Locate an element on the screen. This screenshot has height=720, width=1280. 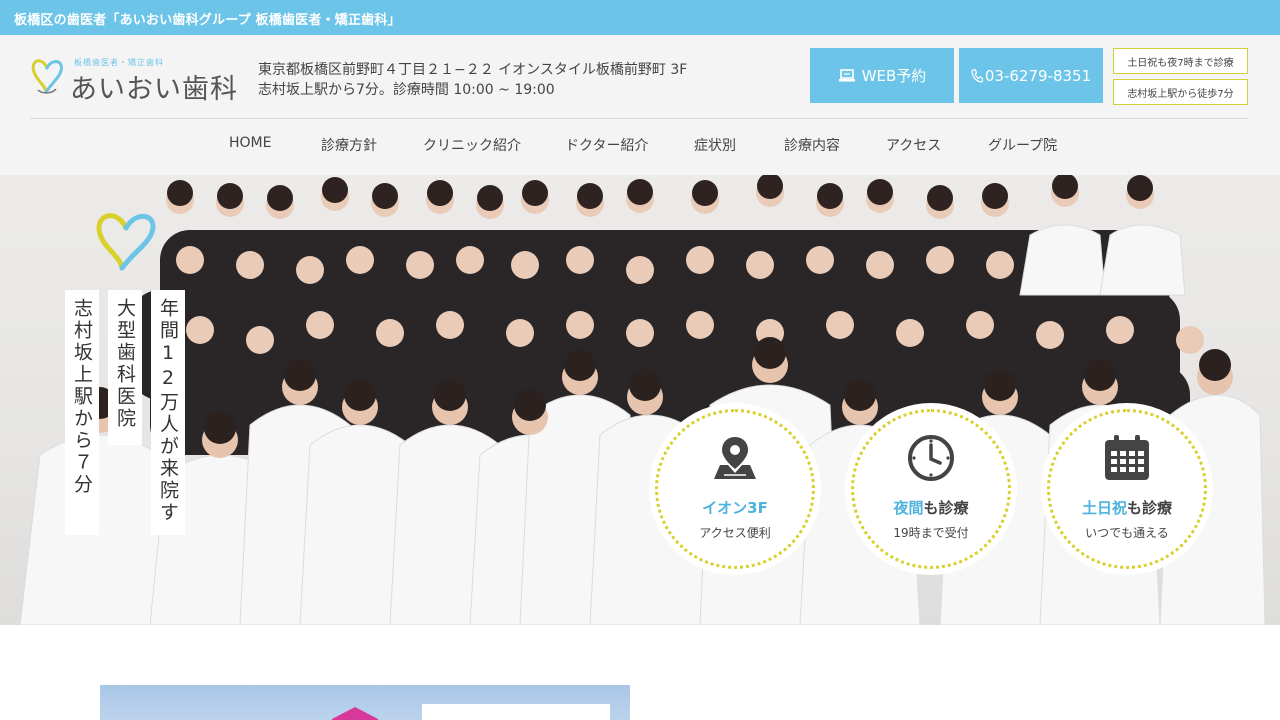
header-divider is located at coordinates (639, 118).